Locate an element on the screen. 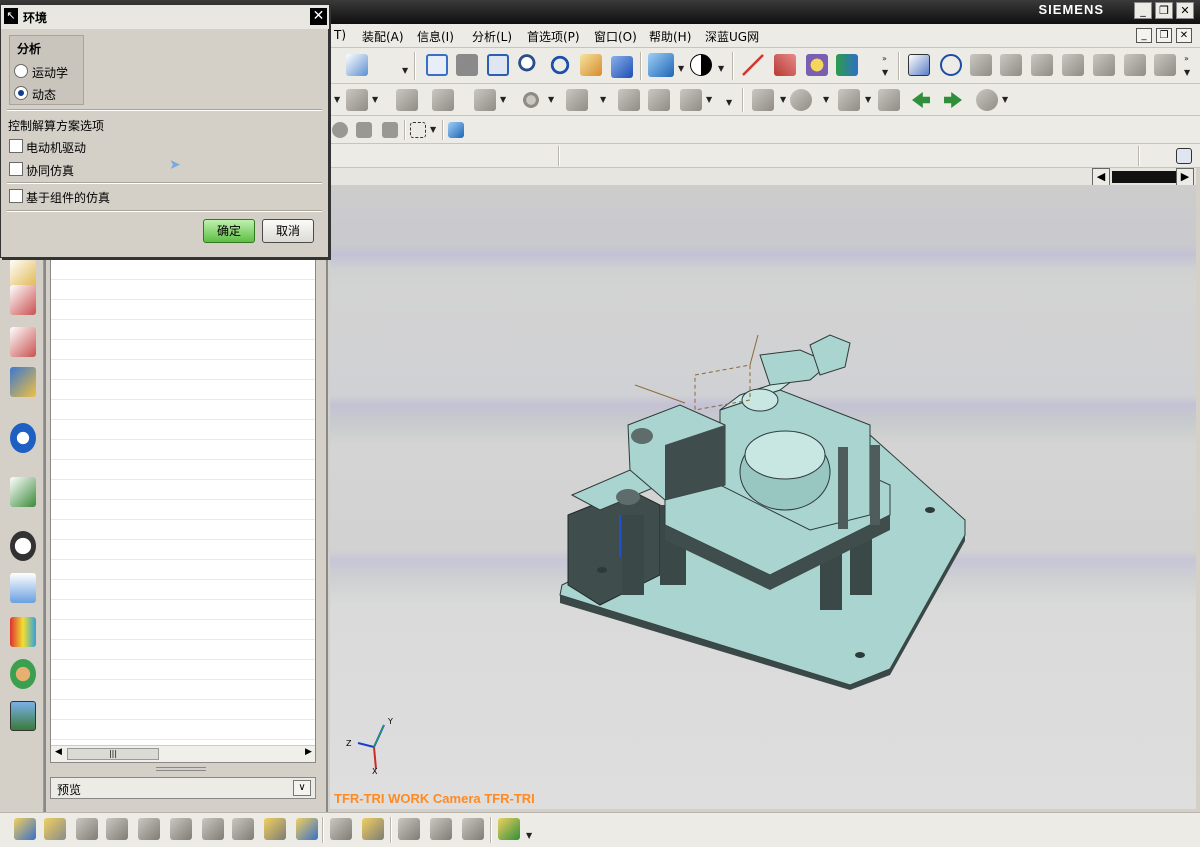 The image size is (1200, 847). kinematics-radio is located at coordinates (21, 71).